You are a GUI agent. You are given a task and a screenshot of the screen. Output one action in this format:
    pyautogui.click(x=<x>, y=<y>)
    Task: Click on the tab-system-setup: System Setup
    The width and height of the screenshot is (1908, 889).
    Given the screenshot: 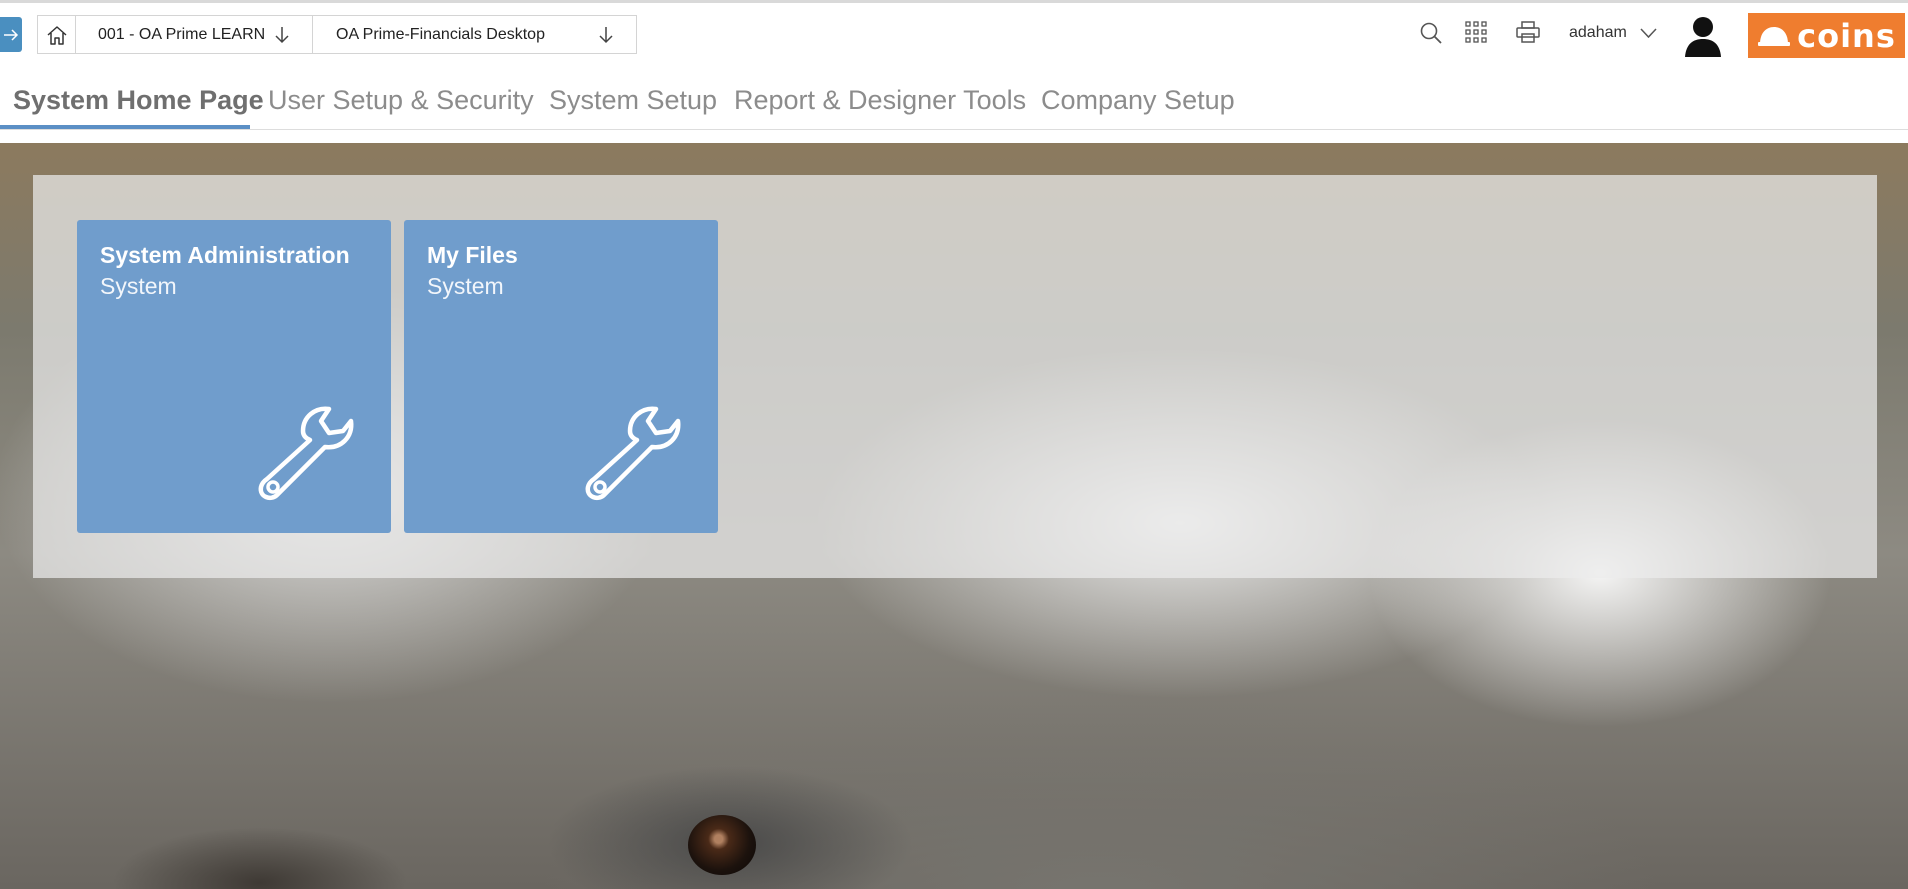 What is the action you would take?
    pyautogui.click(x=633, y=100)
    